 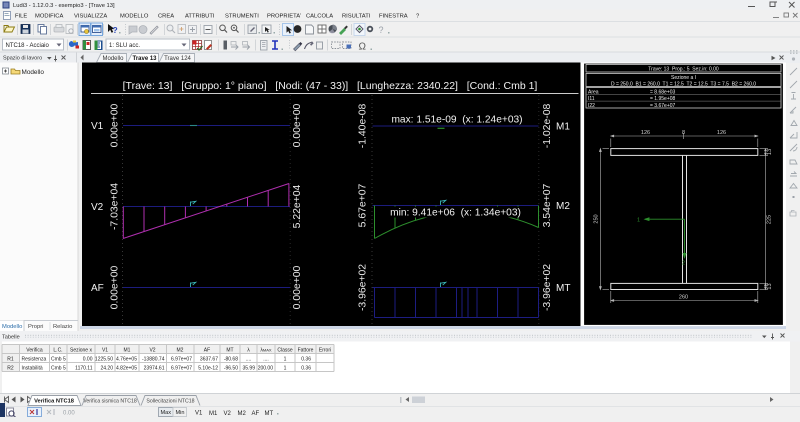 I want to click on svg-text: 3637.67, so click(x=209, y=360).